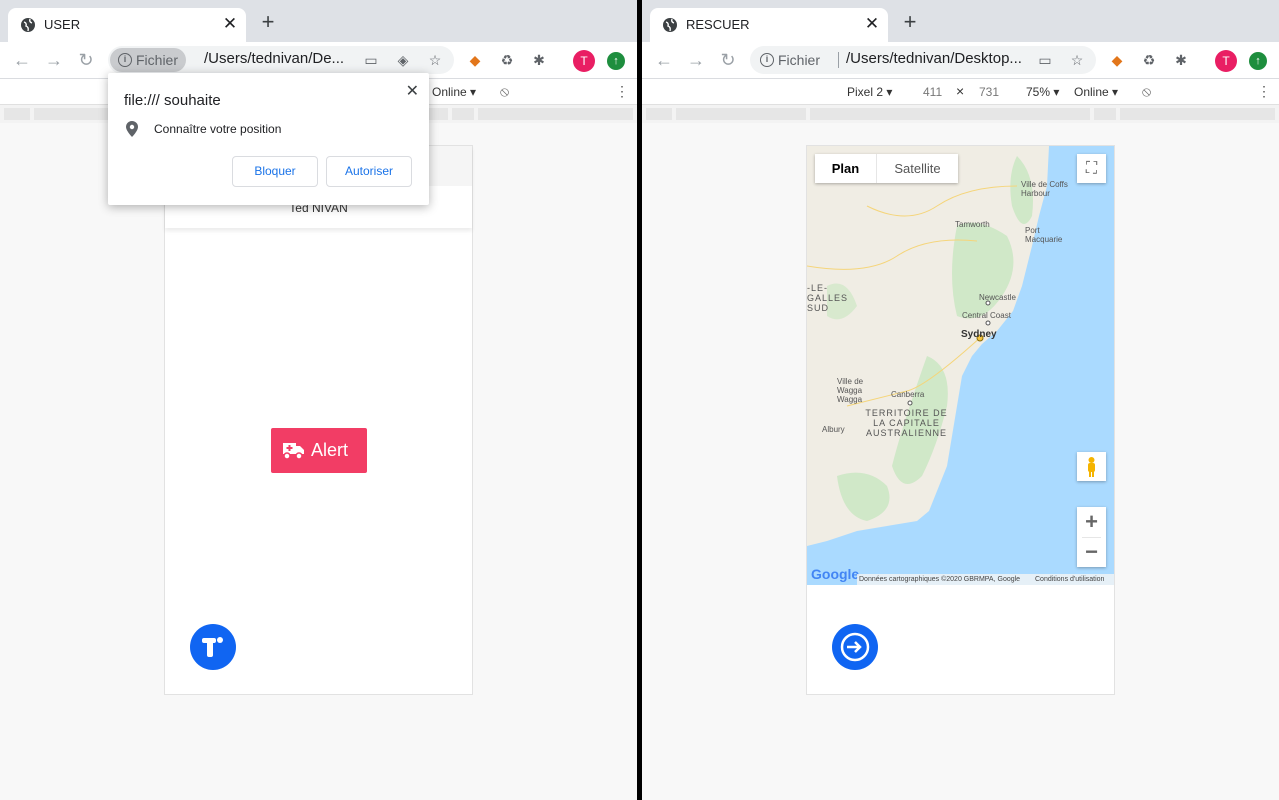 This screenshot has height=800, width=1279. Describe the element at coordinates (132, 129) in the screenshot. I see `location-pin-icon` at that location.